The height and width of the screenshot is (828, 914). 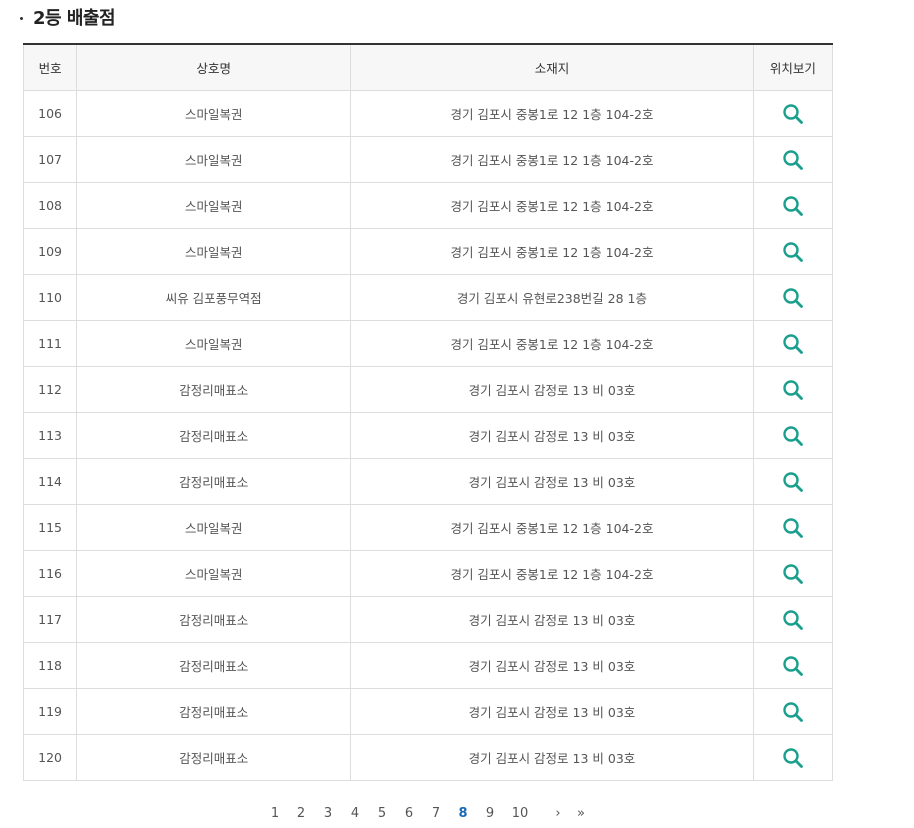 I want to click on table-row: 106 스마일복권 경기 김포시 중봉1로 12 1층 104-2호, so click(x=428, y=113).